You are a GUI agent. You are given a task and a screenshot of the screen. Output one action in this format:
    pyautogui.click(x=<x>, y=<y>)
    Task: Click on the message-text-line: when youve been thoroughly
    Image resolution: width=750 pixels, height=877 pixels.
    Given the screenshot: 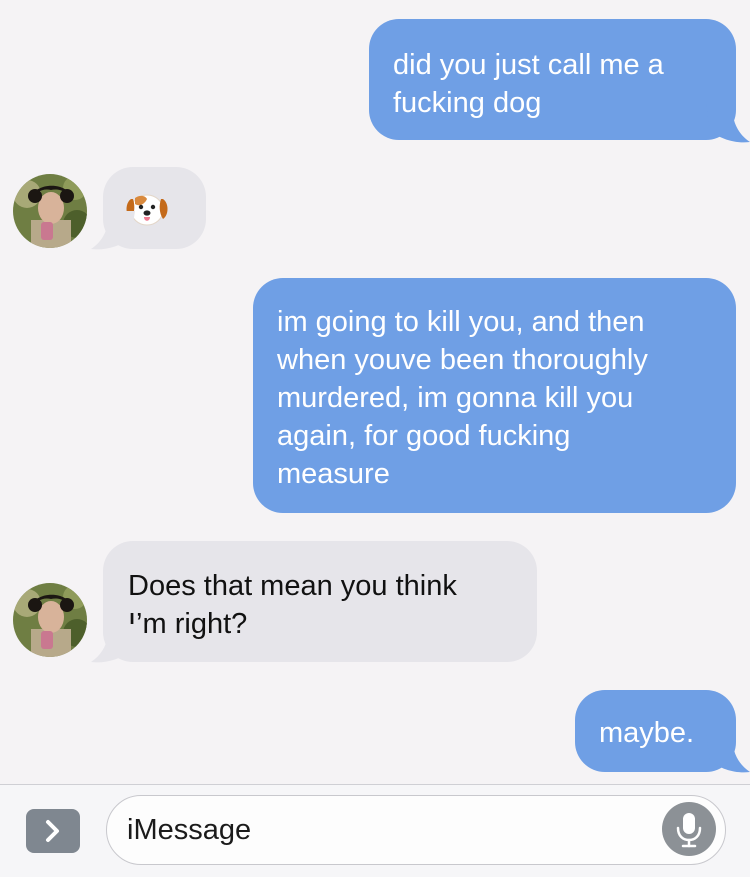 What is the action you would take?
    pyautogui.click(x=462, y=360)
    